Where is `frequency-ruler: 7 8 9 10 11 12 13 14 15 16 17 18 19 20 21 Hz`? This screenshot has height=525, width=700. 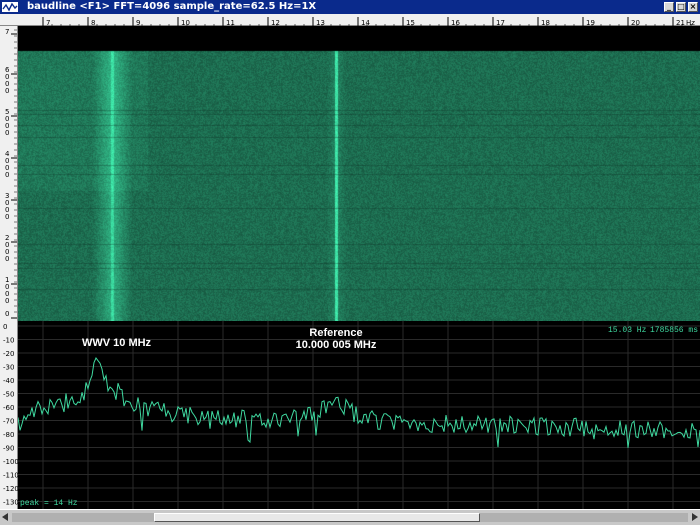
frequency-ruler: 7 8 9 10 11 12 13 14 15 16 17 18 19 20 21 Hz is located at coordinates (350, 21).